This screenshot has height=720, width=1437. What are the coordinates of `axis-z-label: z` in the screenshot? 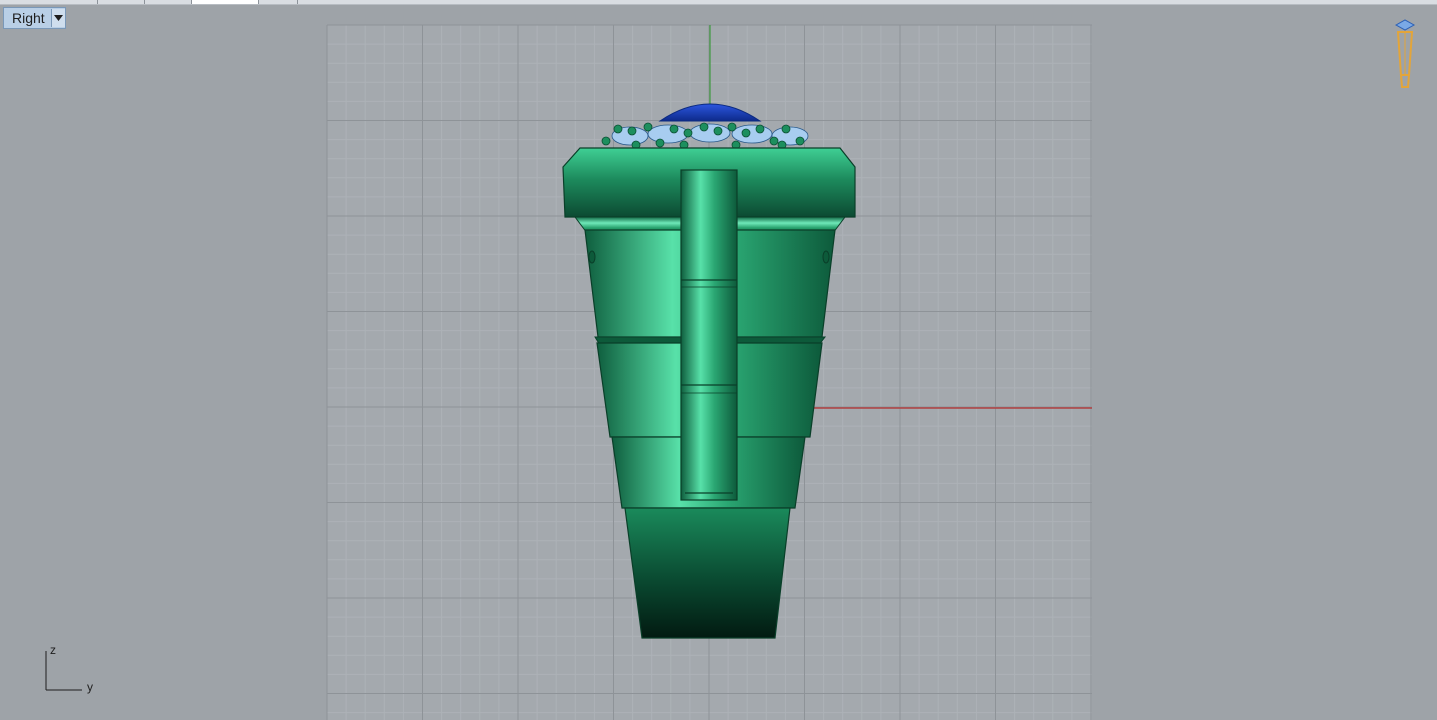 It's located at (53, 650).